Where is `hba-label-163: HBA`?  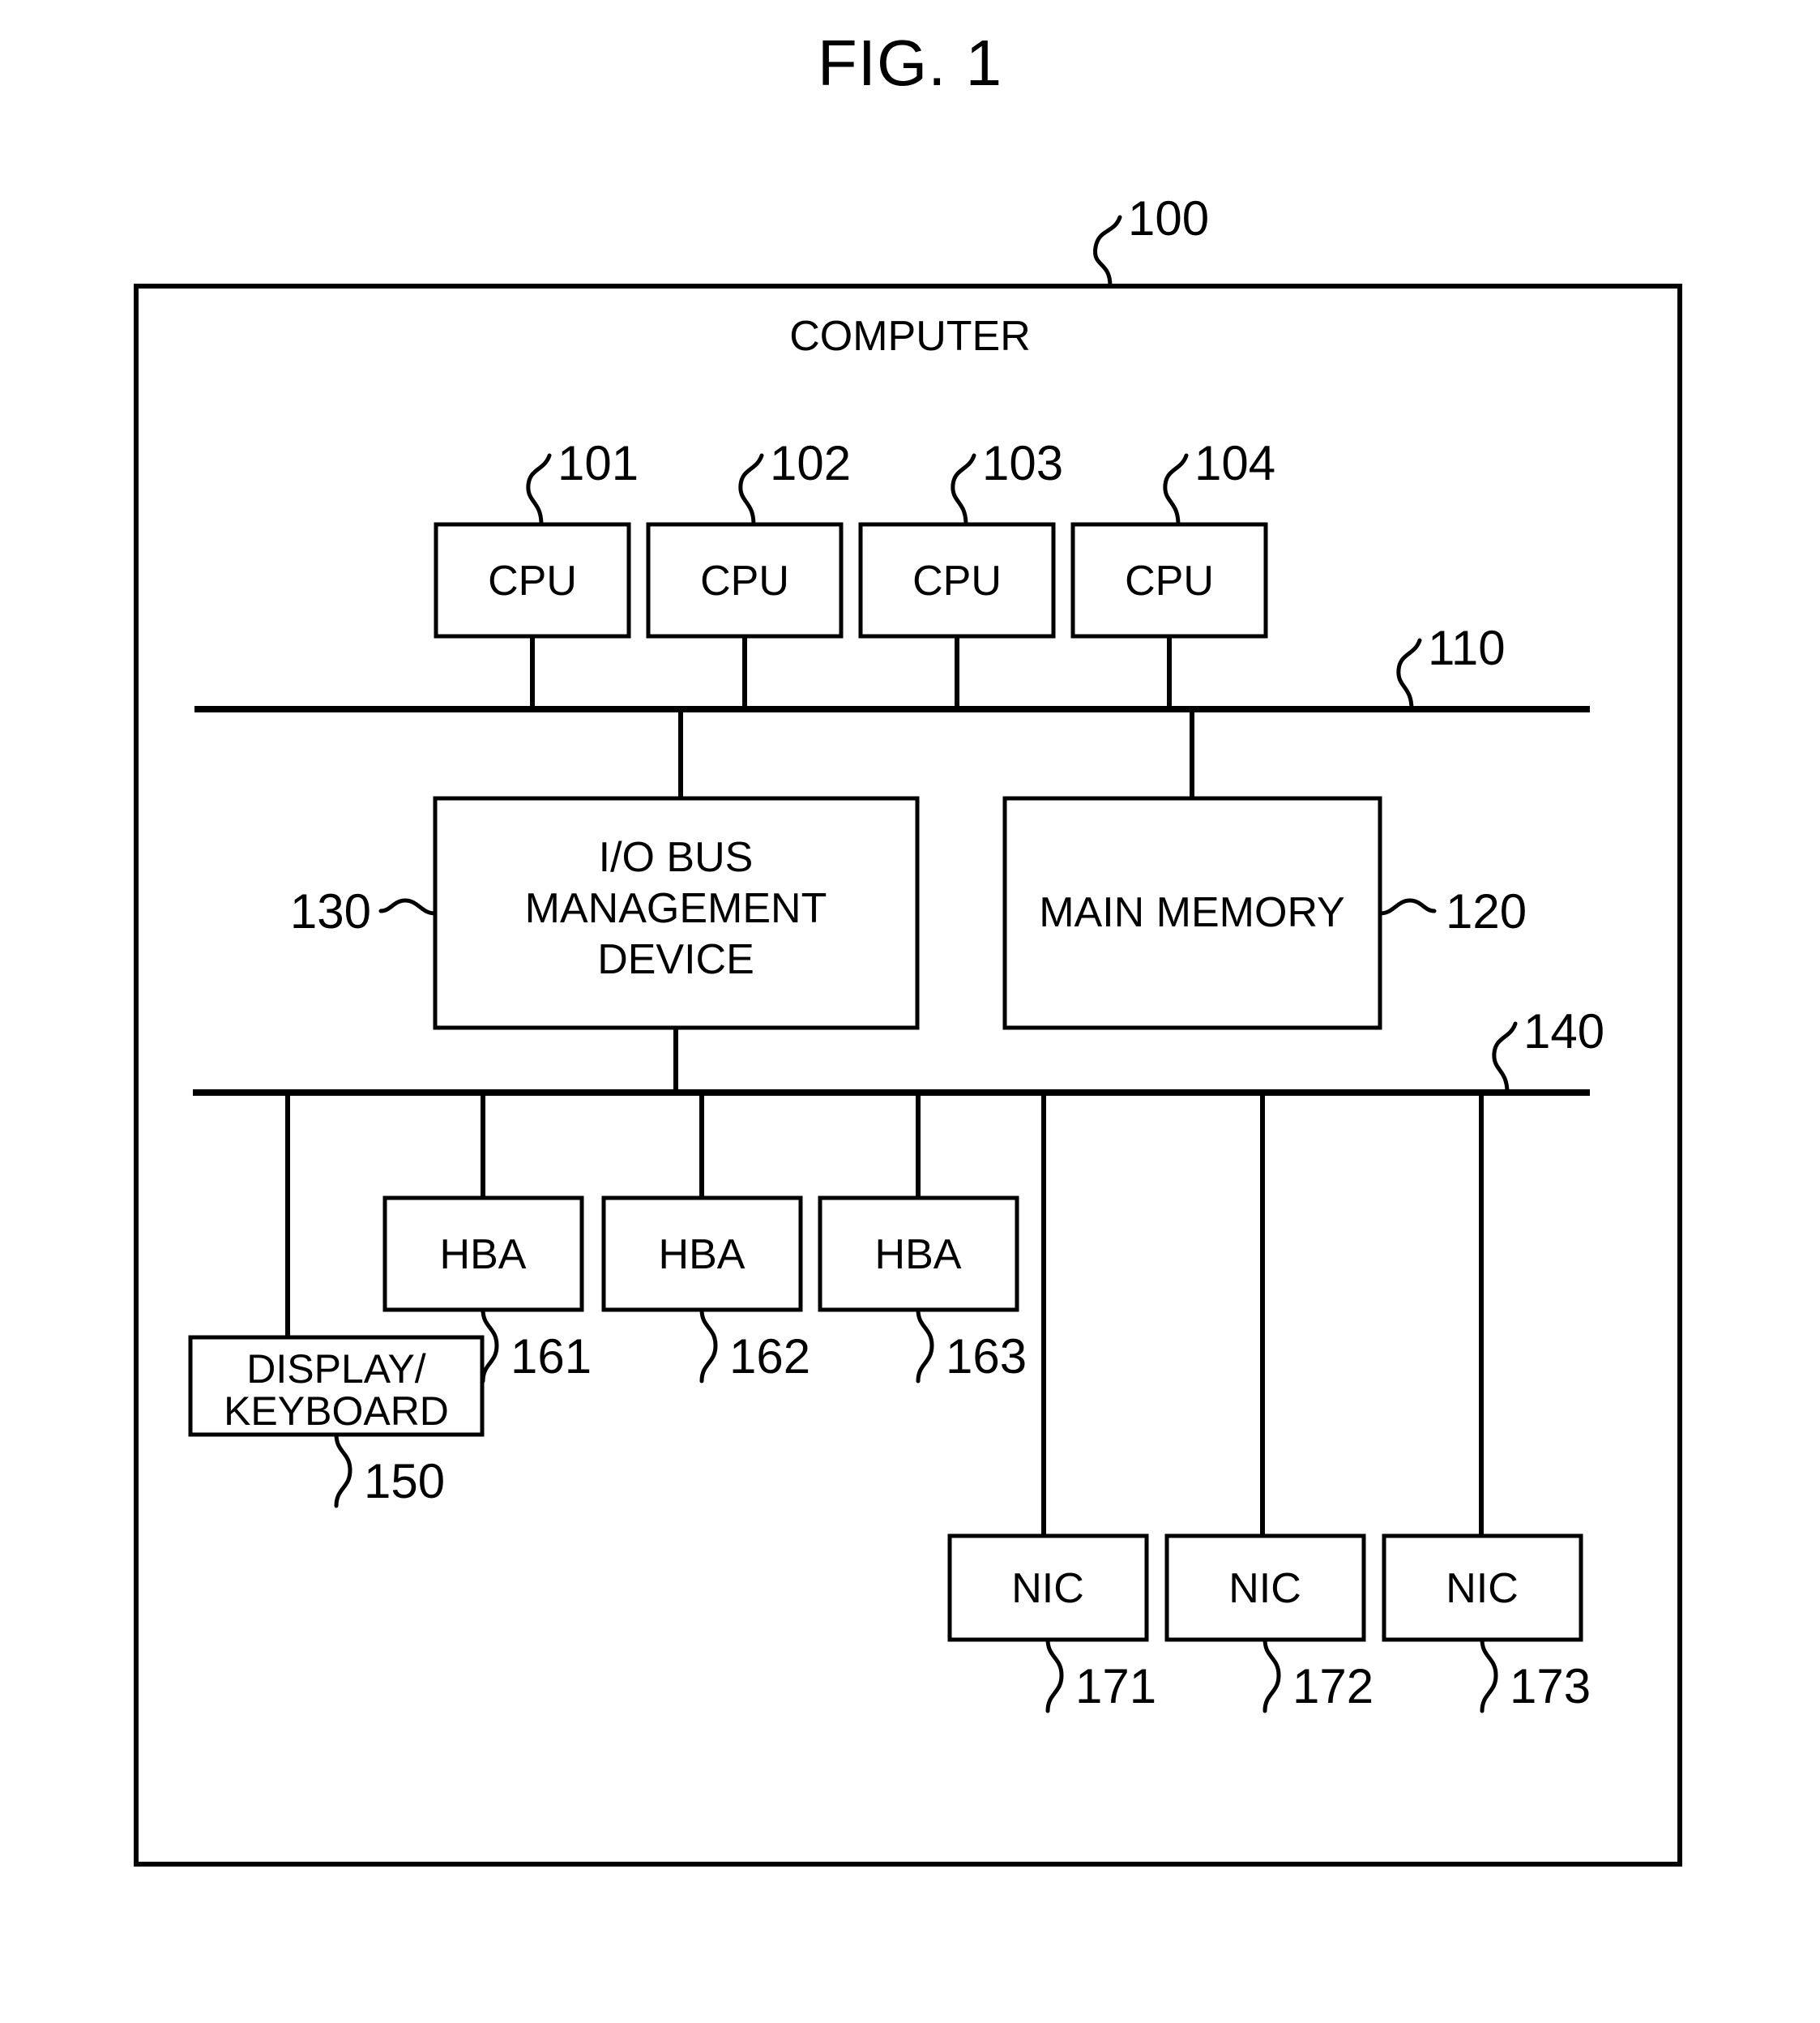 hba-label-163: HBA is located at coordinates (919, 1254).